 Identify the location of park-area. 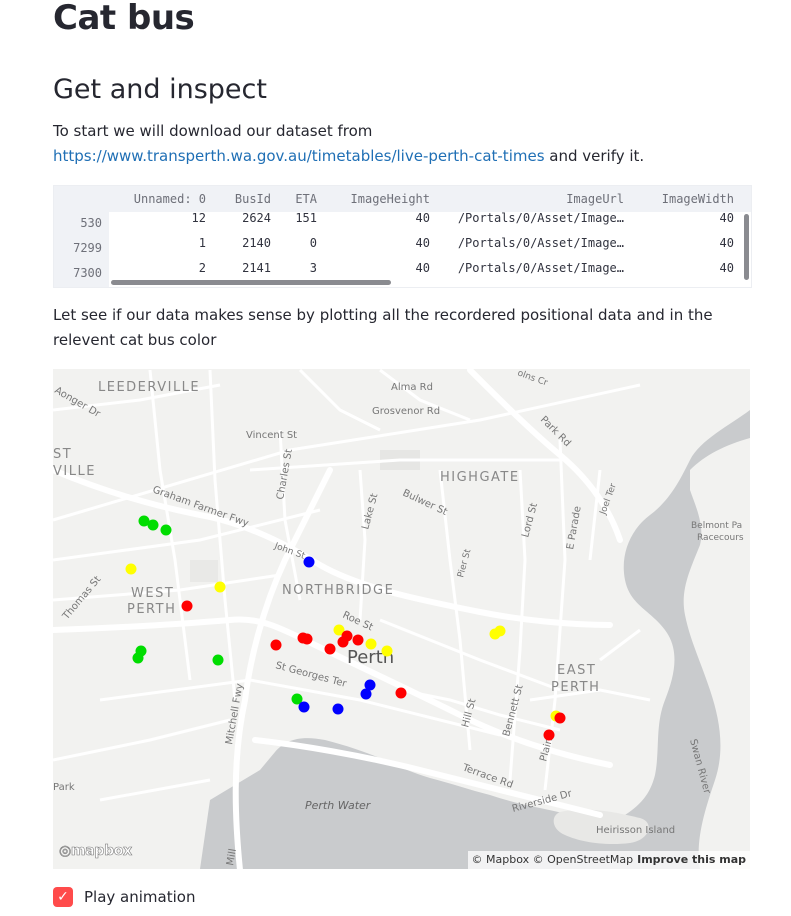
(204, 571).